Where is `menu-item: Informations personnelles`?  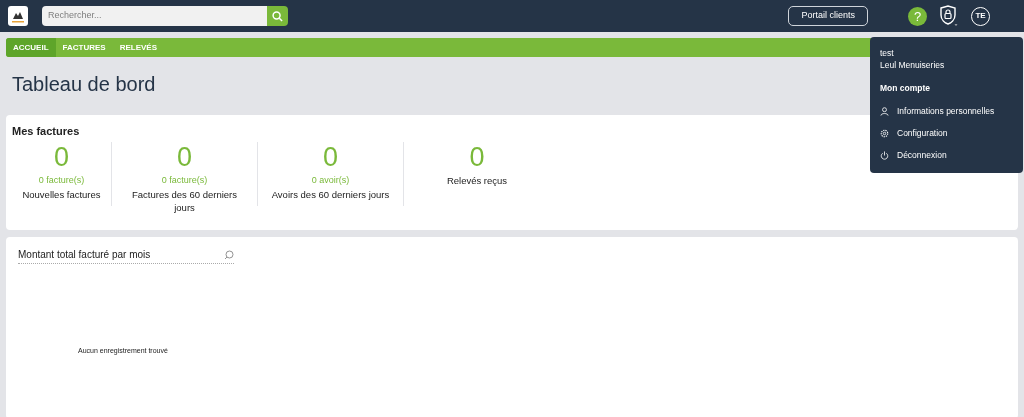
menu-item: Informations personnelles is located at coordinates (946, 111).